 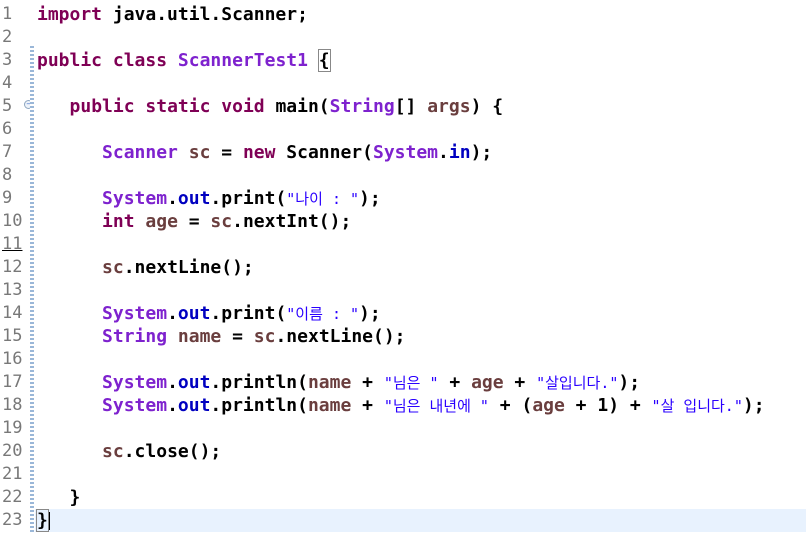 What do you see at coordinates (42, 520) in the screenshot?
I see `matched-brace: }` at bounding box center [42, 520].